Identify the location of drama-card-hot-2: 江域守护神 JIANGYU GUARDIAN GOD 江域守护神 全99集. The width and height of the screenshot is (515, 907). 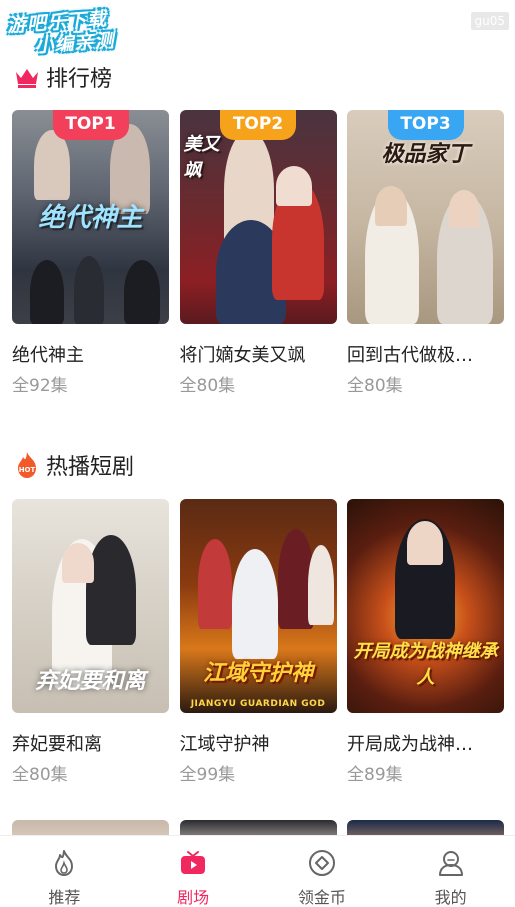
(258, 642).